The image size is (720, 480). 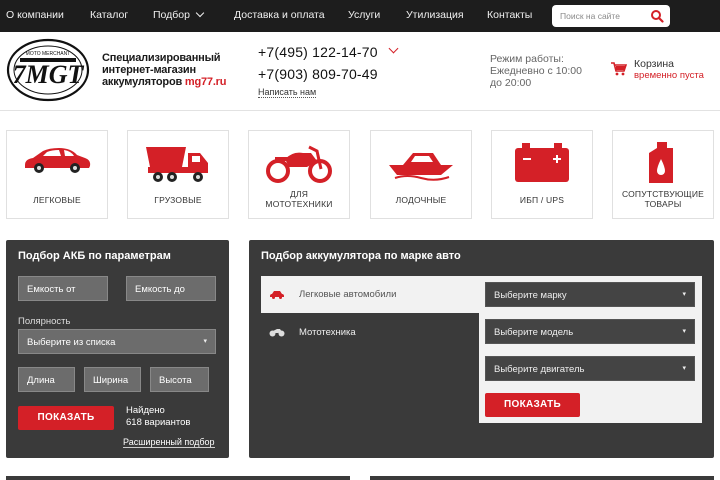 I want to click on cart-title: Корзина, so click(x=654, y=64).